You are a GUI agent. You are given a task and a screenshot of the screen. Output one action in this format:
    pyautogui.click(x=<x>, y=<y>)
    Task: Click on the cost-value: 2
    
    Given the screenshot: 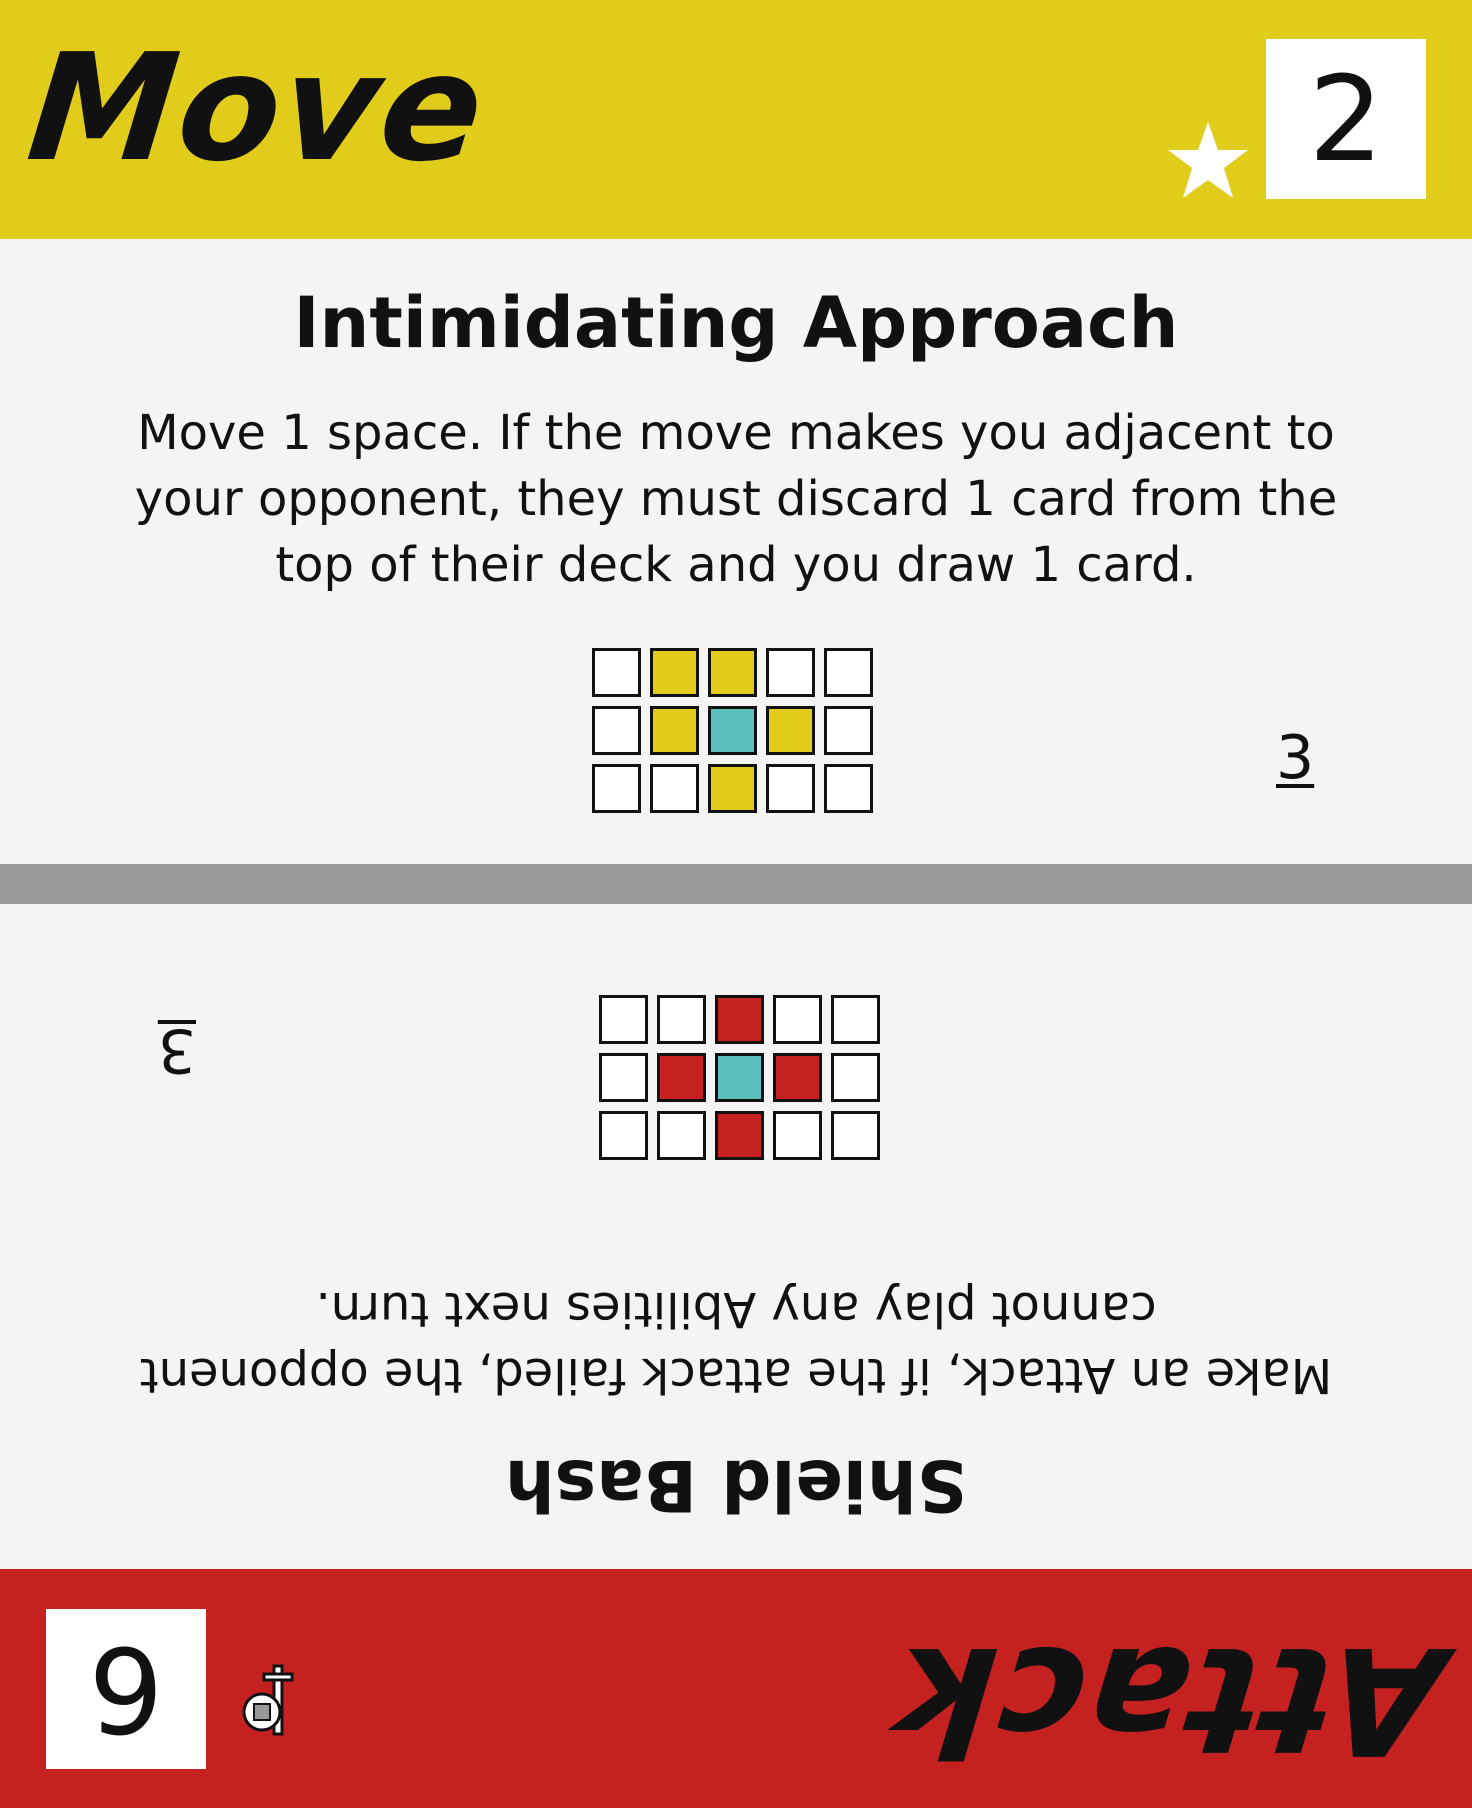 What is the action you would take?
    pyautogui.click(x=1346, y=119)
    